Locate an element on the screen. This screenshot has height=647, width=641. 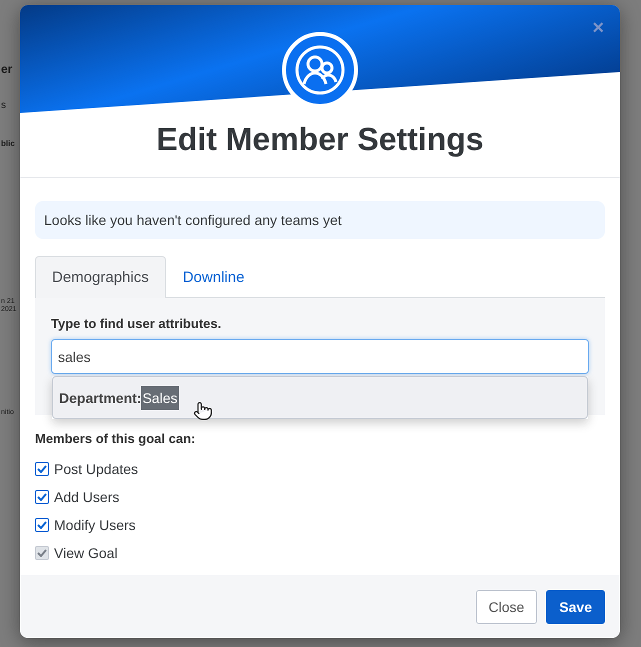
checkbox-label: Add Users is located at coordinates (87, 496).